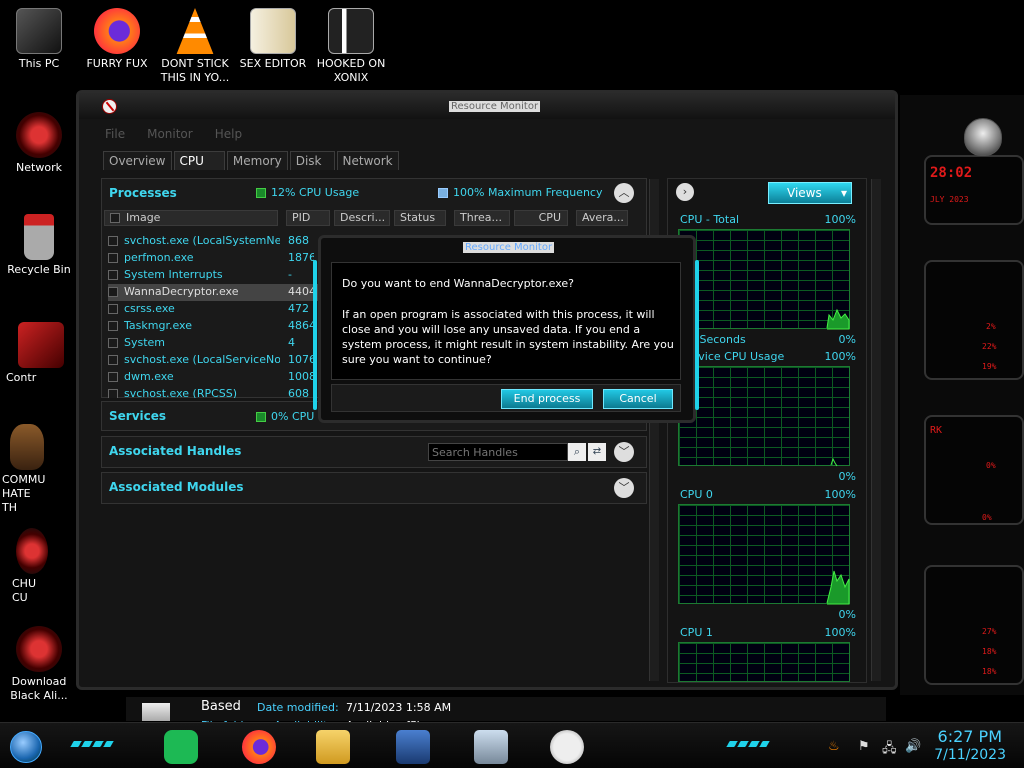  I want to click on cancel-button: Cancel, so click(638, 399).